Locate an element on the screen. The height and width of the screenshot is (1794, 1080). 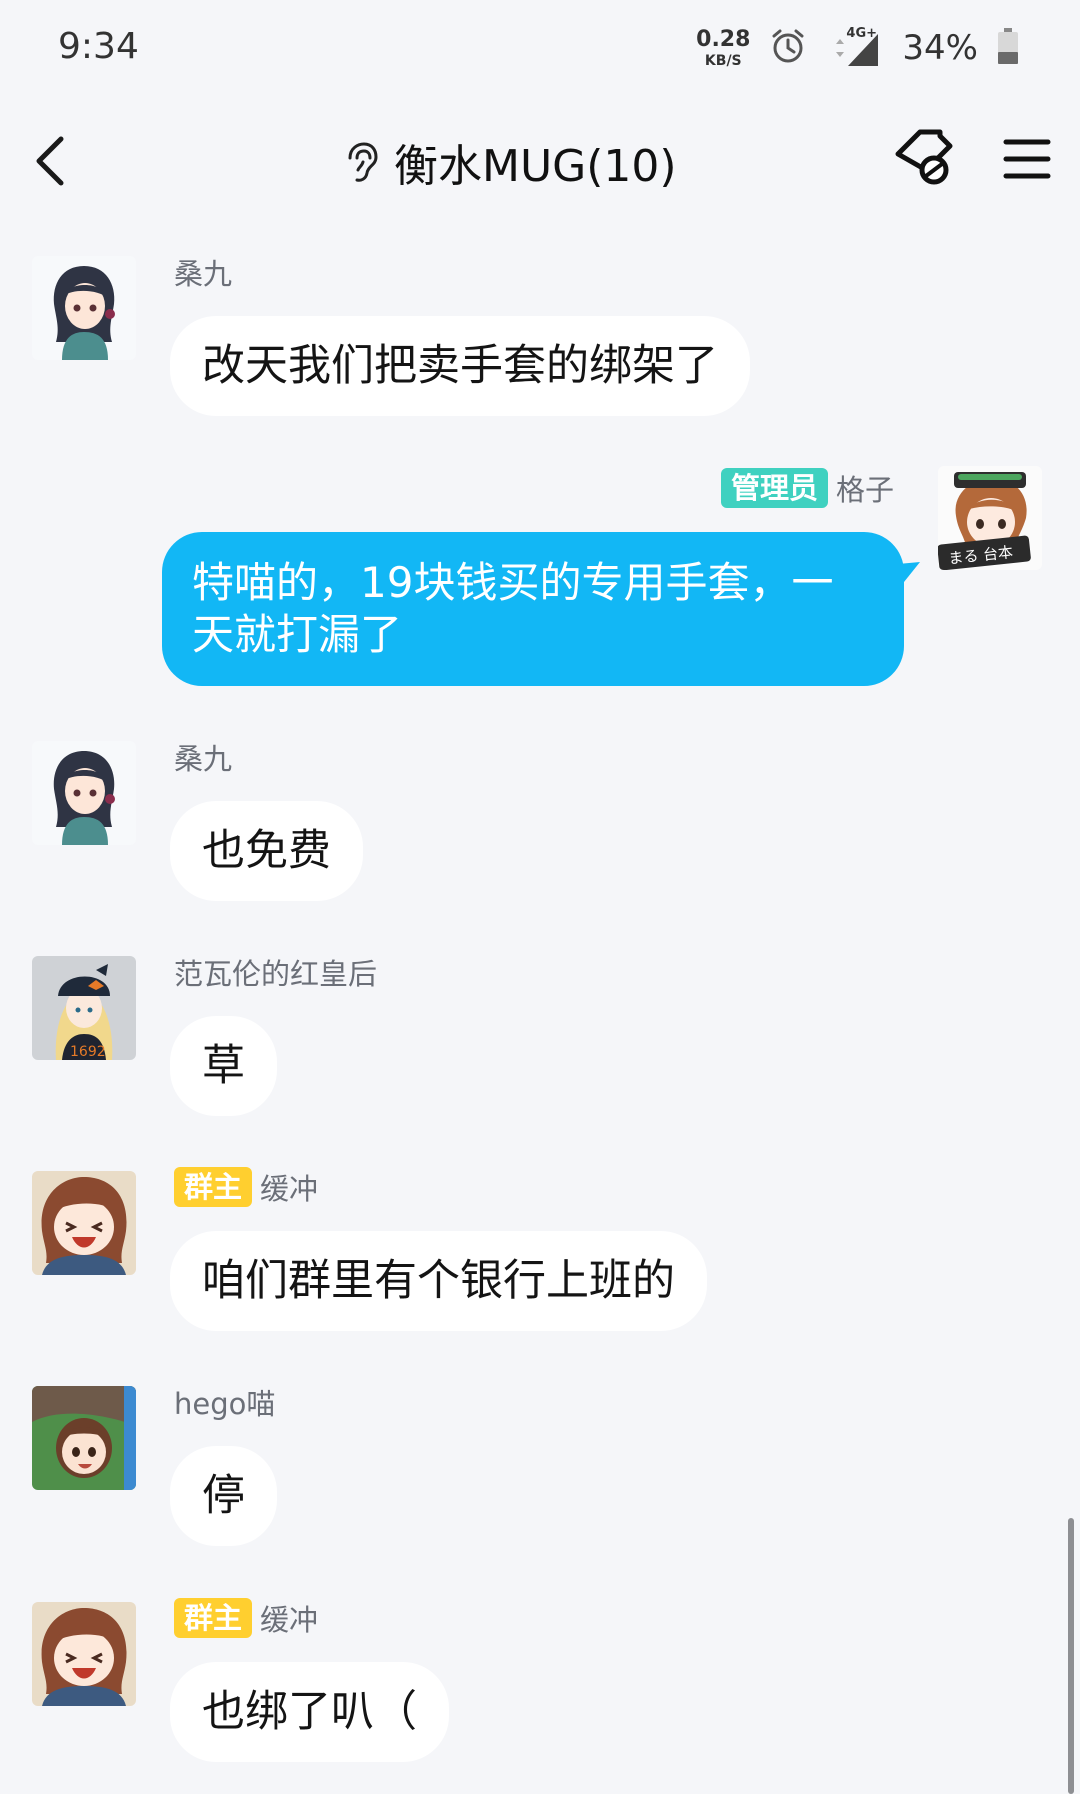
group-tag-button is located at coordinates (925, 159).